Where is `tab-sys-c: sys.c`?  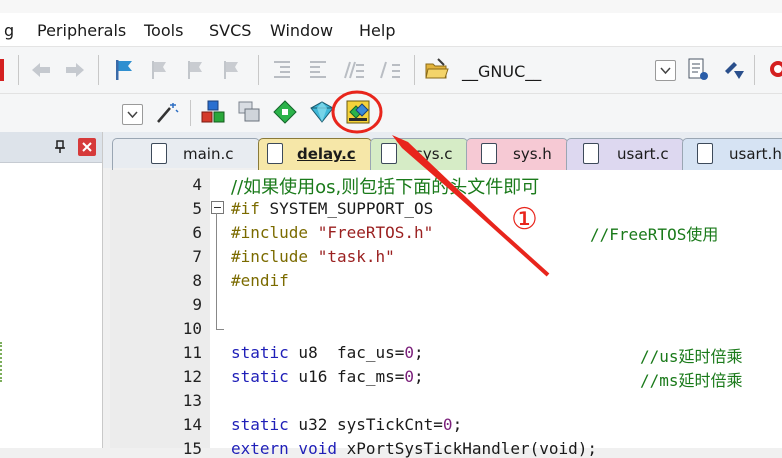 tab-sys-c: sys.c is located at coordinates (419, 154).